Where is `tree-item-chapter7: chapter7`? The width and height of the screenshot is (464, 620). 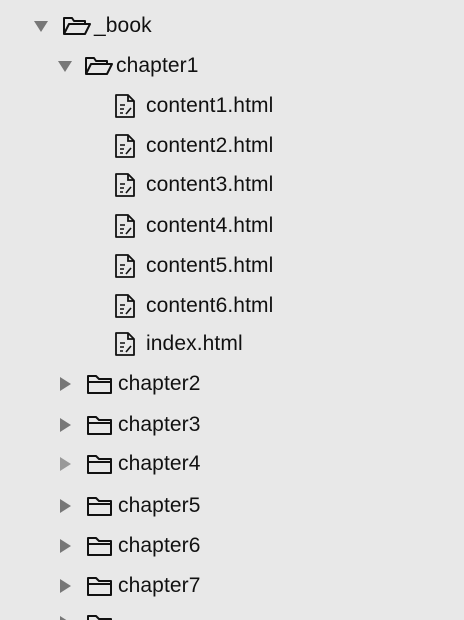
tree-item-chapter7: chapter7 is located at coordinates (232, 586).